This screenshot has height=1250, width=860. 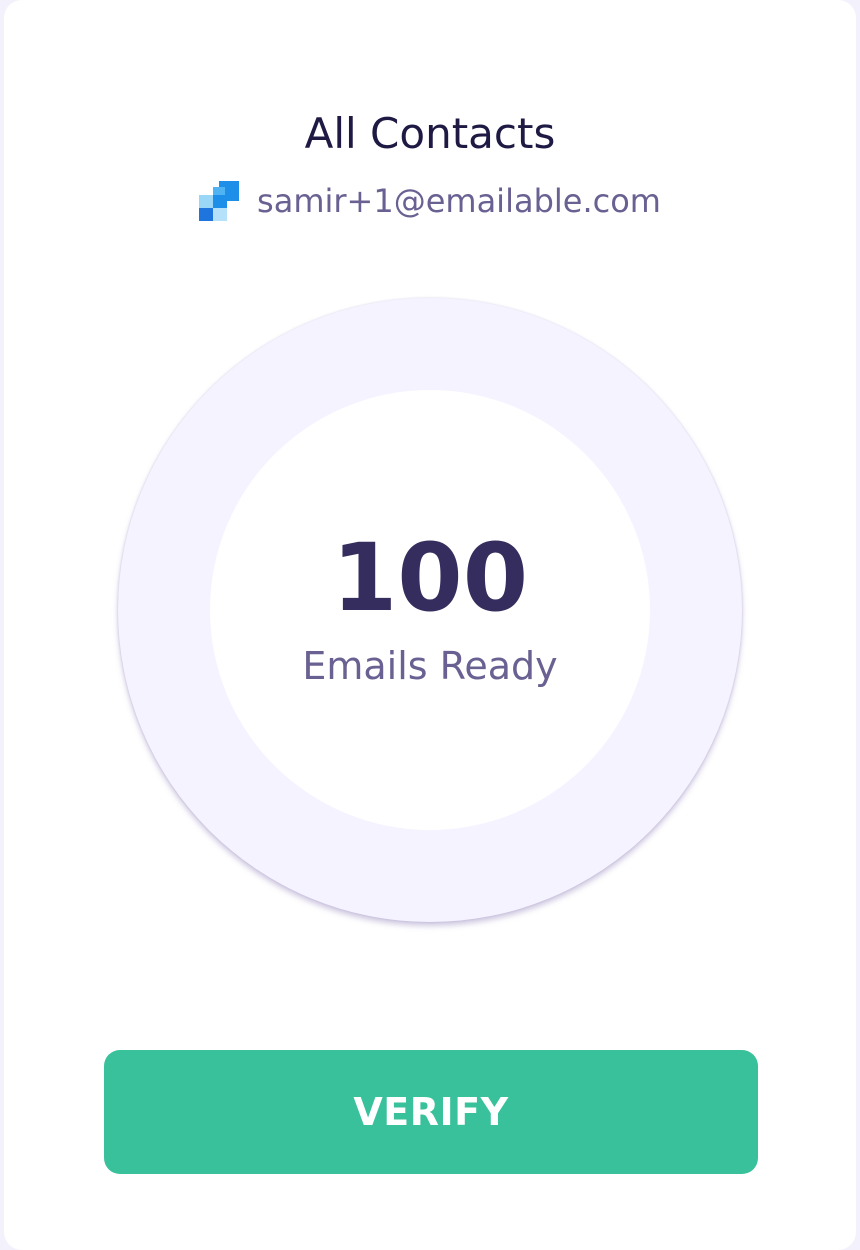 I want to click on list-title: All Contacts, so click(x=430, y=133).